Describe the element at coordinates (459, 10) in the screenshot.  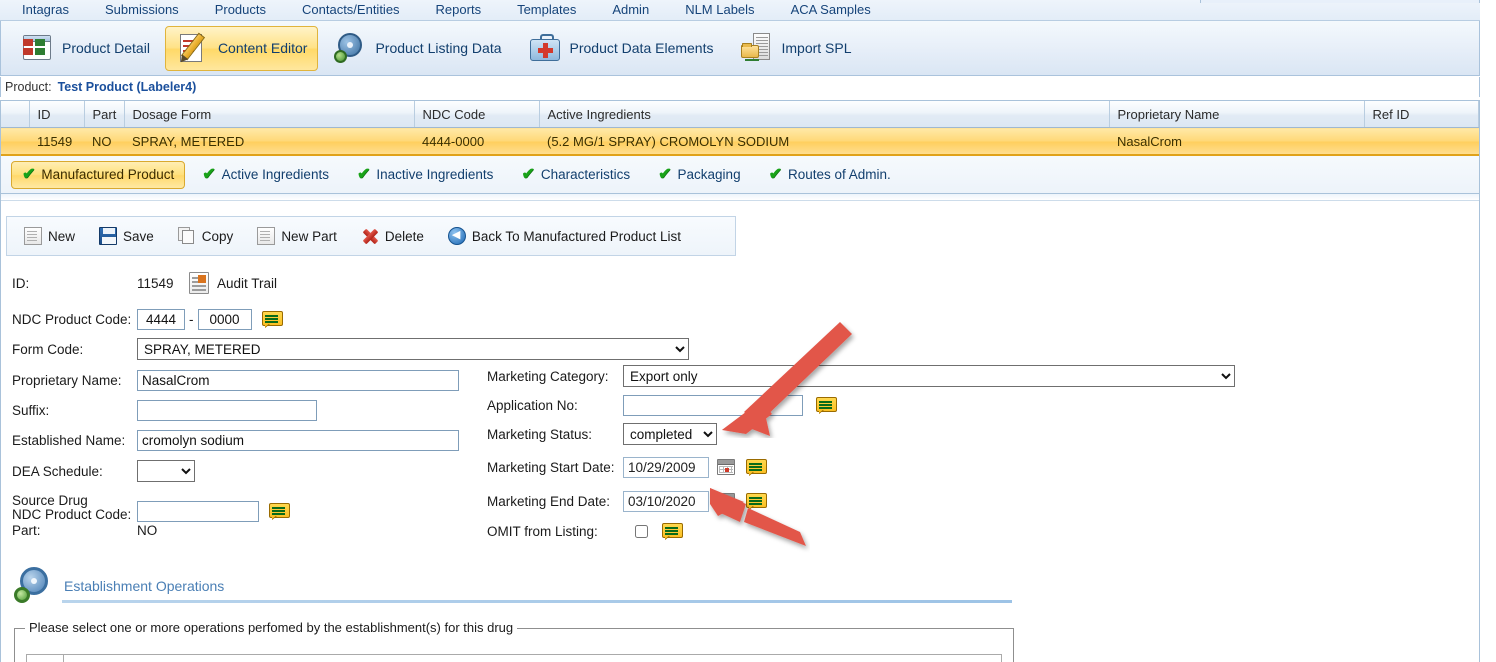
I see `menu-item-reports: Reports` at that location.